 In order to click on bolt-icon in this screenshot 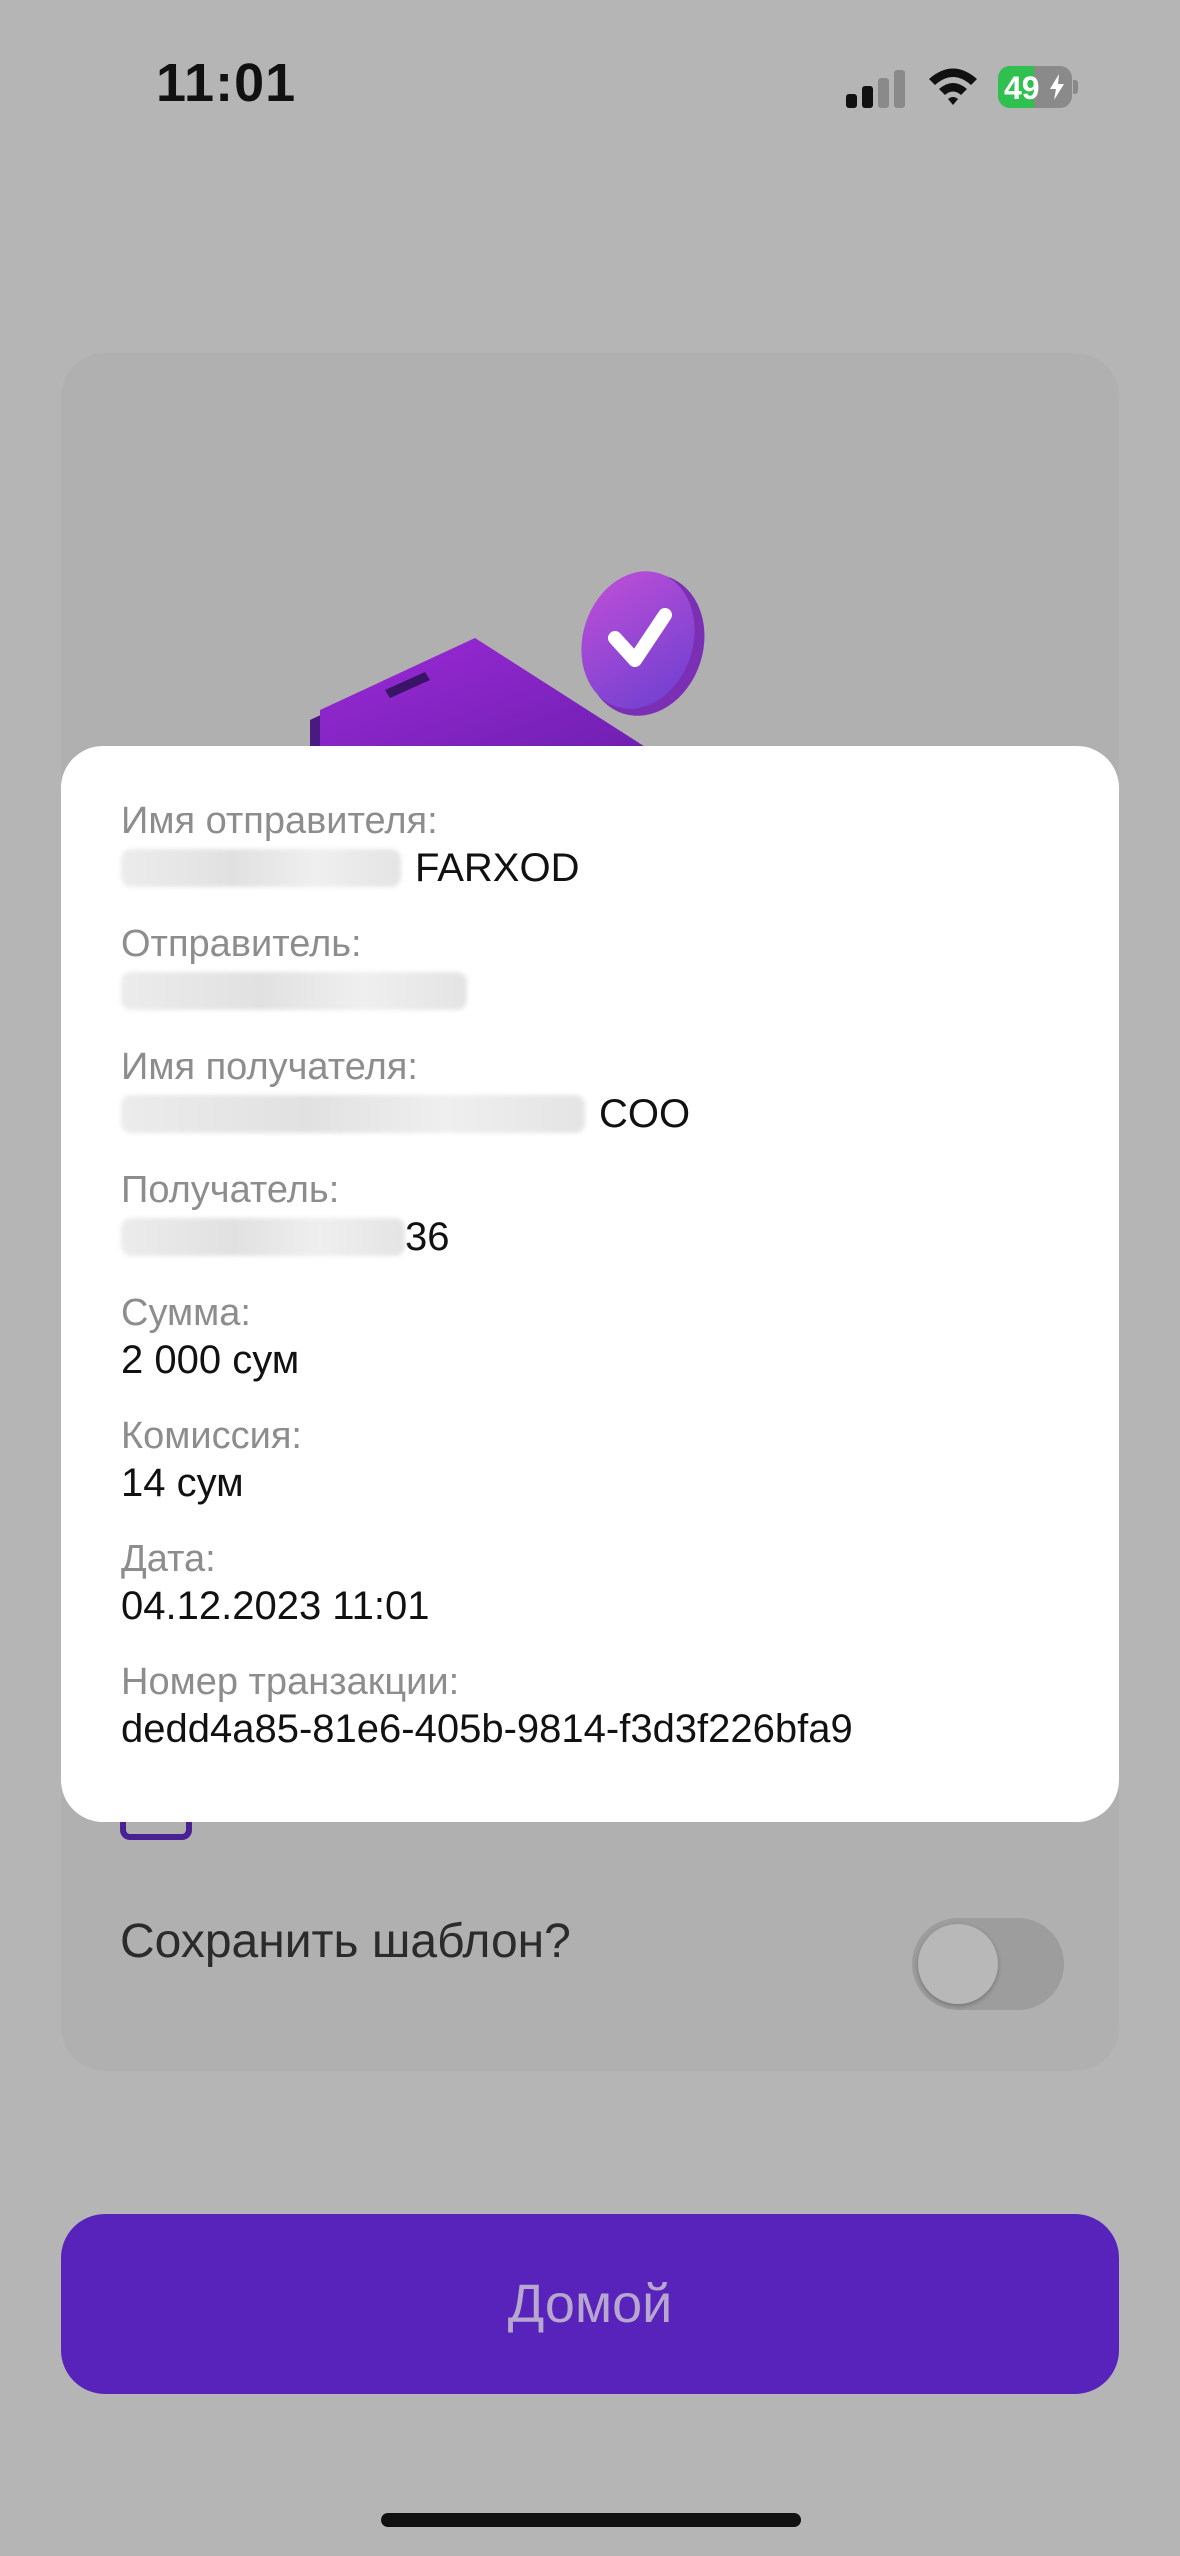, I will do `click(1057, 87)`.